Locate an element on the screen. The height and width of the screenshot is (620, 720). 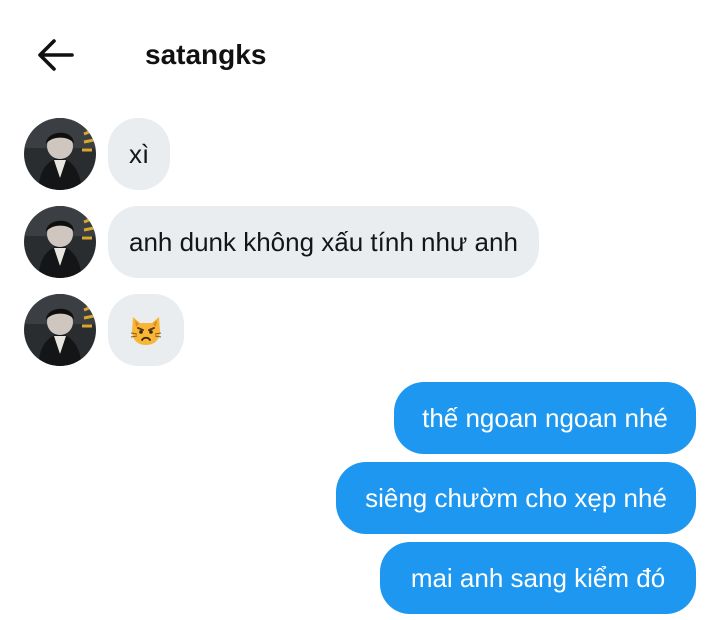
message-text: mai anh sang kiểm đó is located at coordinates (538, 577).